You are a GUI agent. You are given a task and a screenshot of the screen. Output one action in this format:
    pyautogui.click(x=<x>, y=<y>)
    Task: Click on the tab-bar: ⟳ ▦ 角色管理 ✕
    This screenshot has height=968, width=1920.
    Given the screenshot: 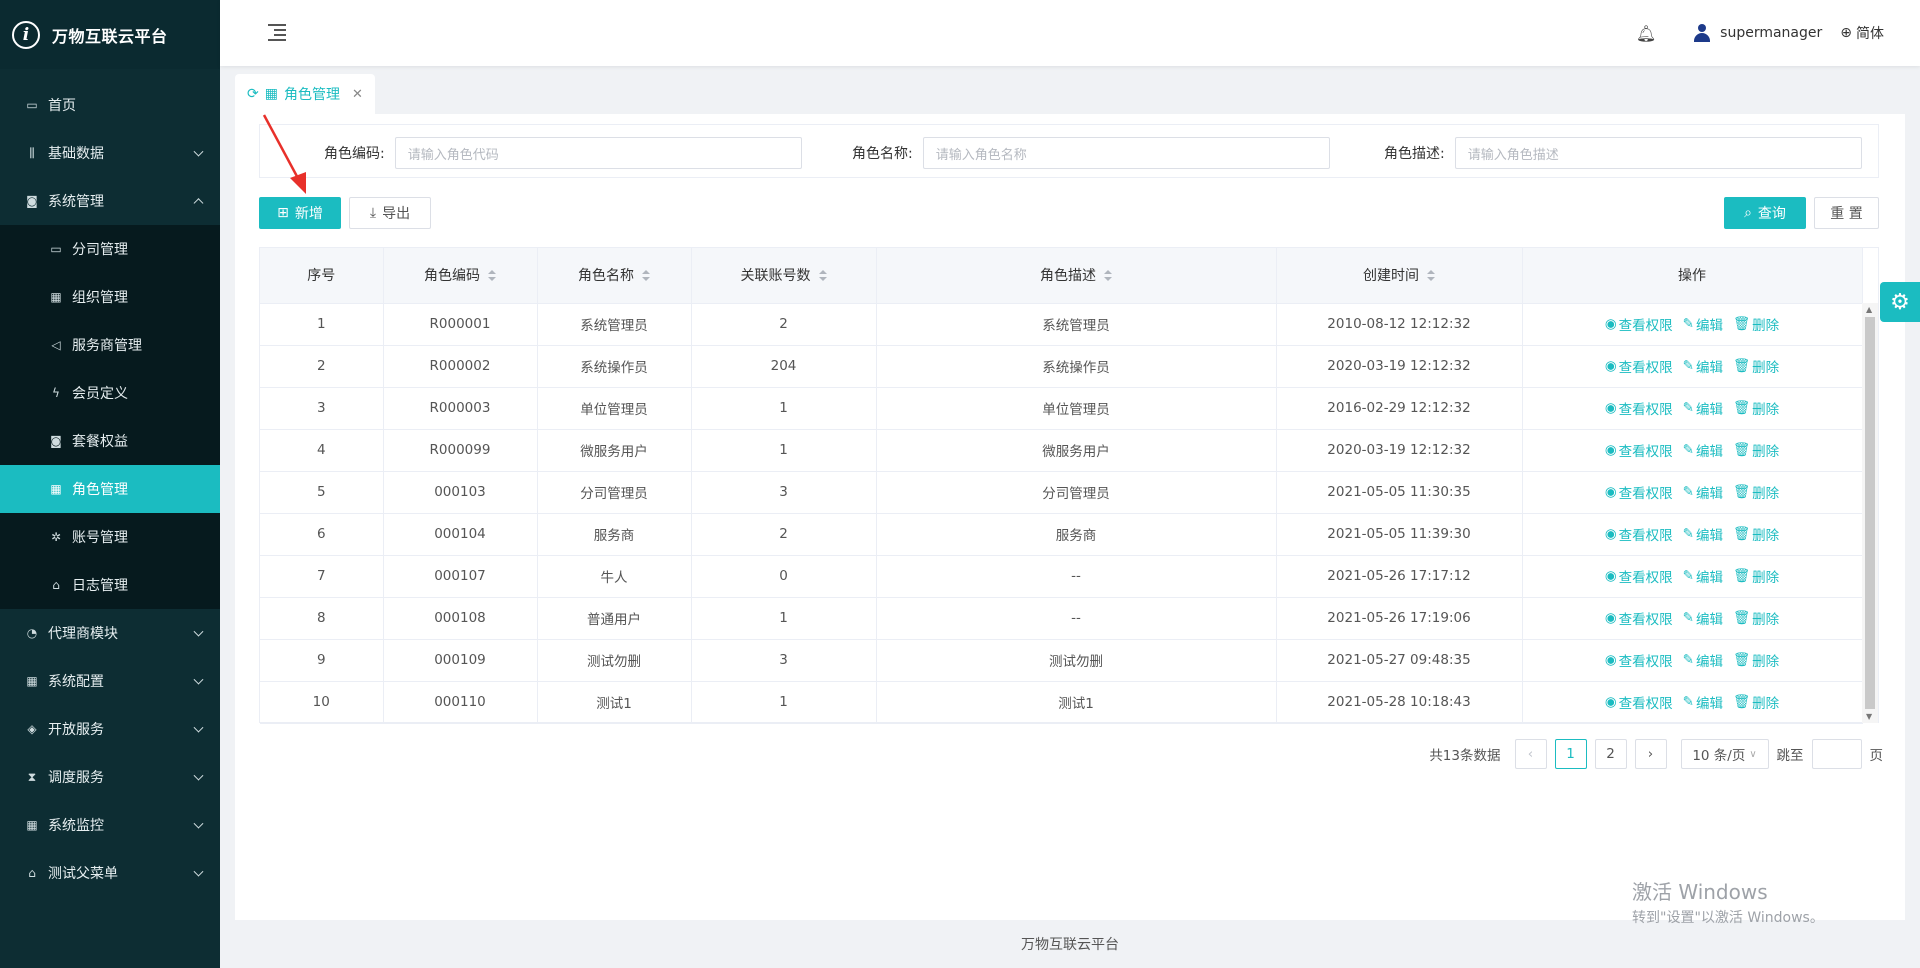 What is the action you would take?
    pyautogui.click(x=305, y=94)
    